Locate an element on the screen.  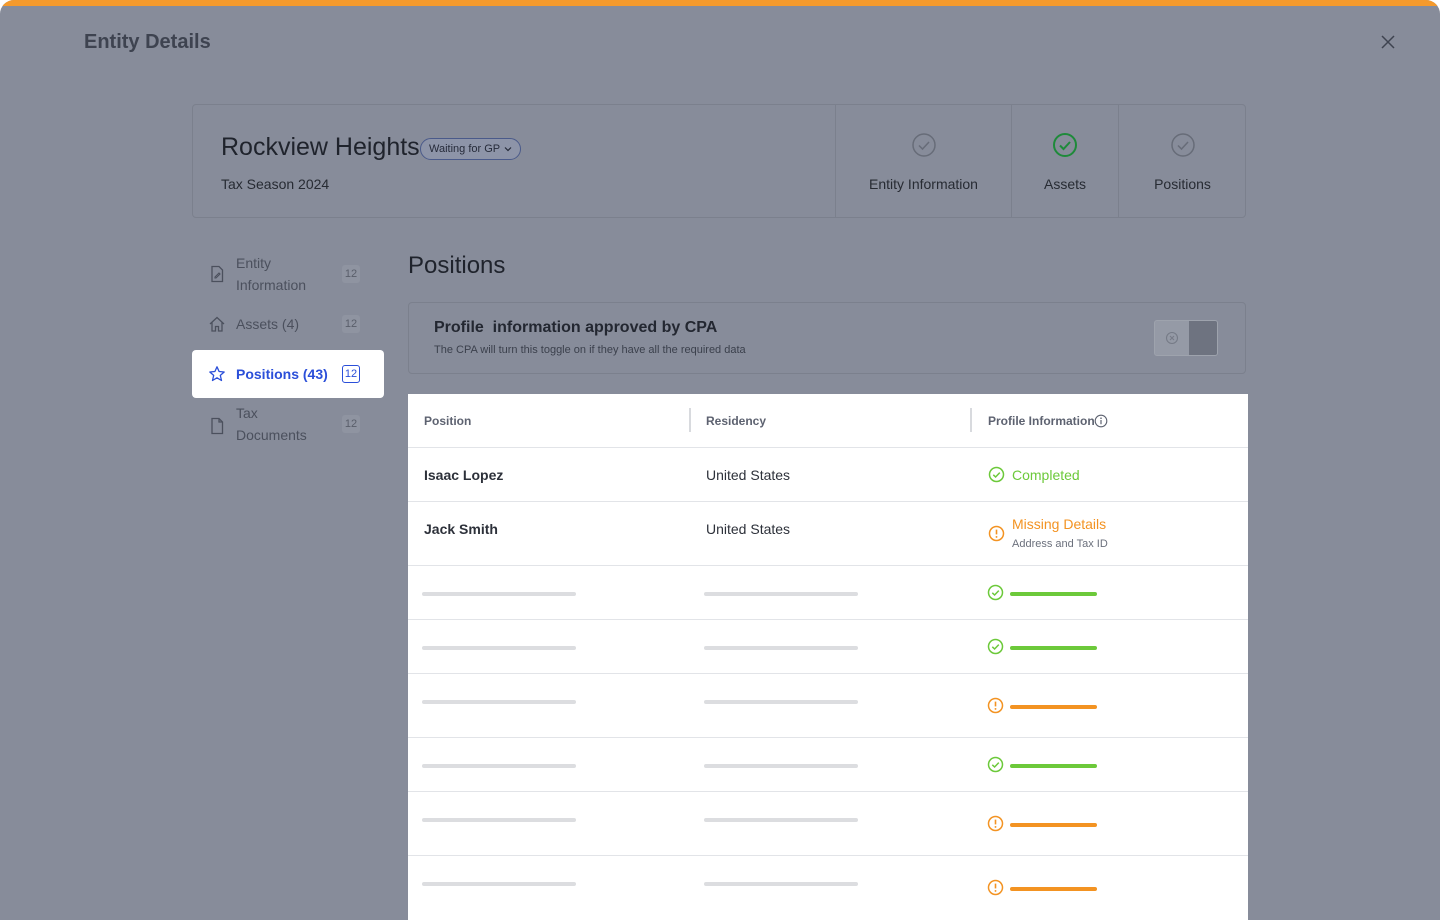
sidebar-item-label: Documents is located at coordinates (271, 435).